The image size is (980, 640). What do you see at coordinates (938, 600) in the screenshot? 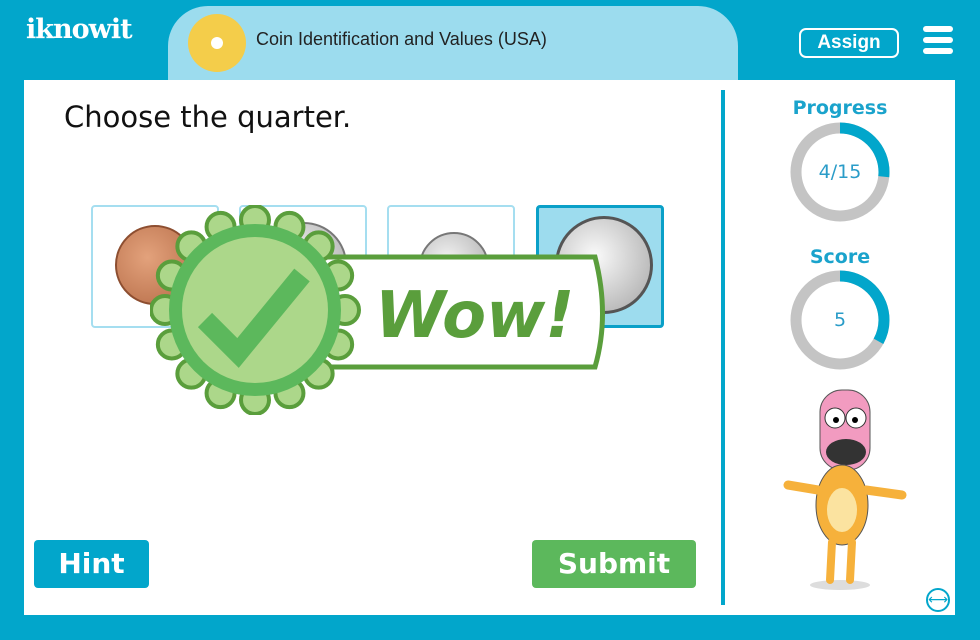
I see `expand-icon: ⟷` at bounding box center [938, 600].